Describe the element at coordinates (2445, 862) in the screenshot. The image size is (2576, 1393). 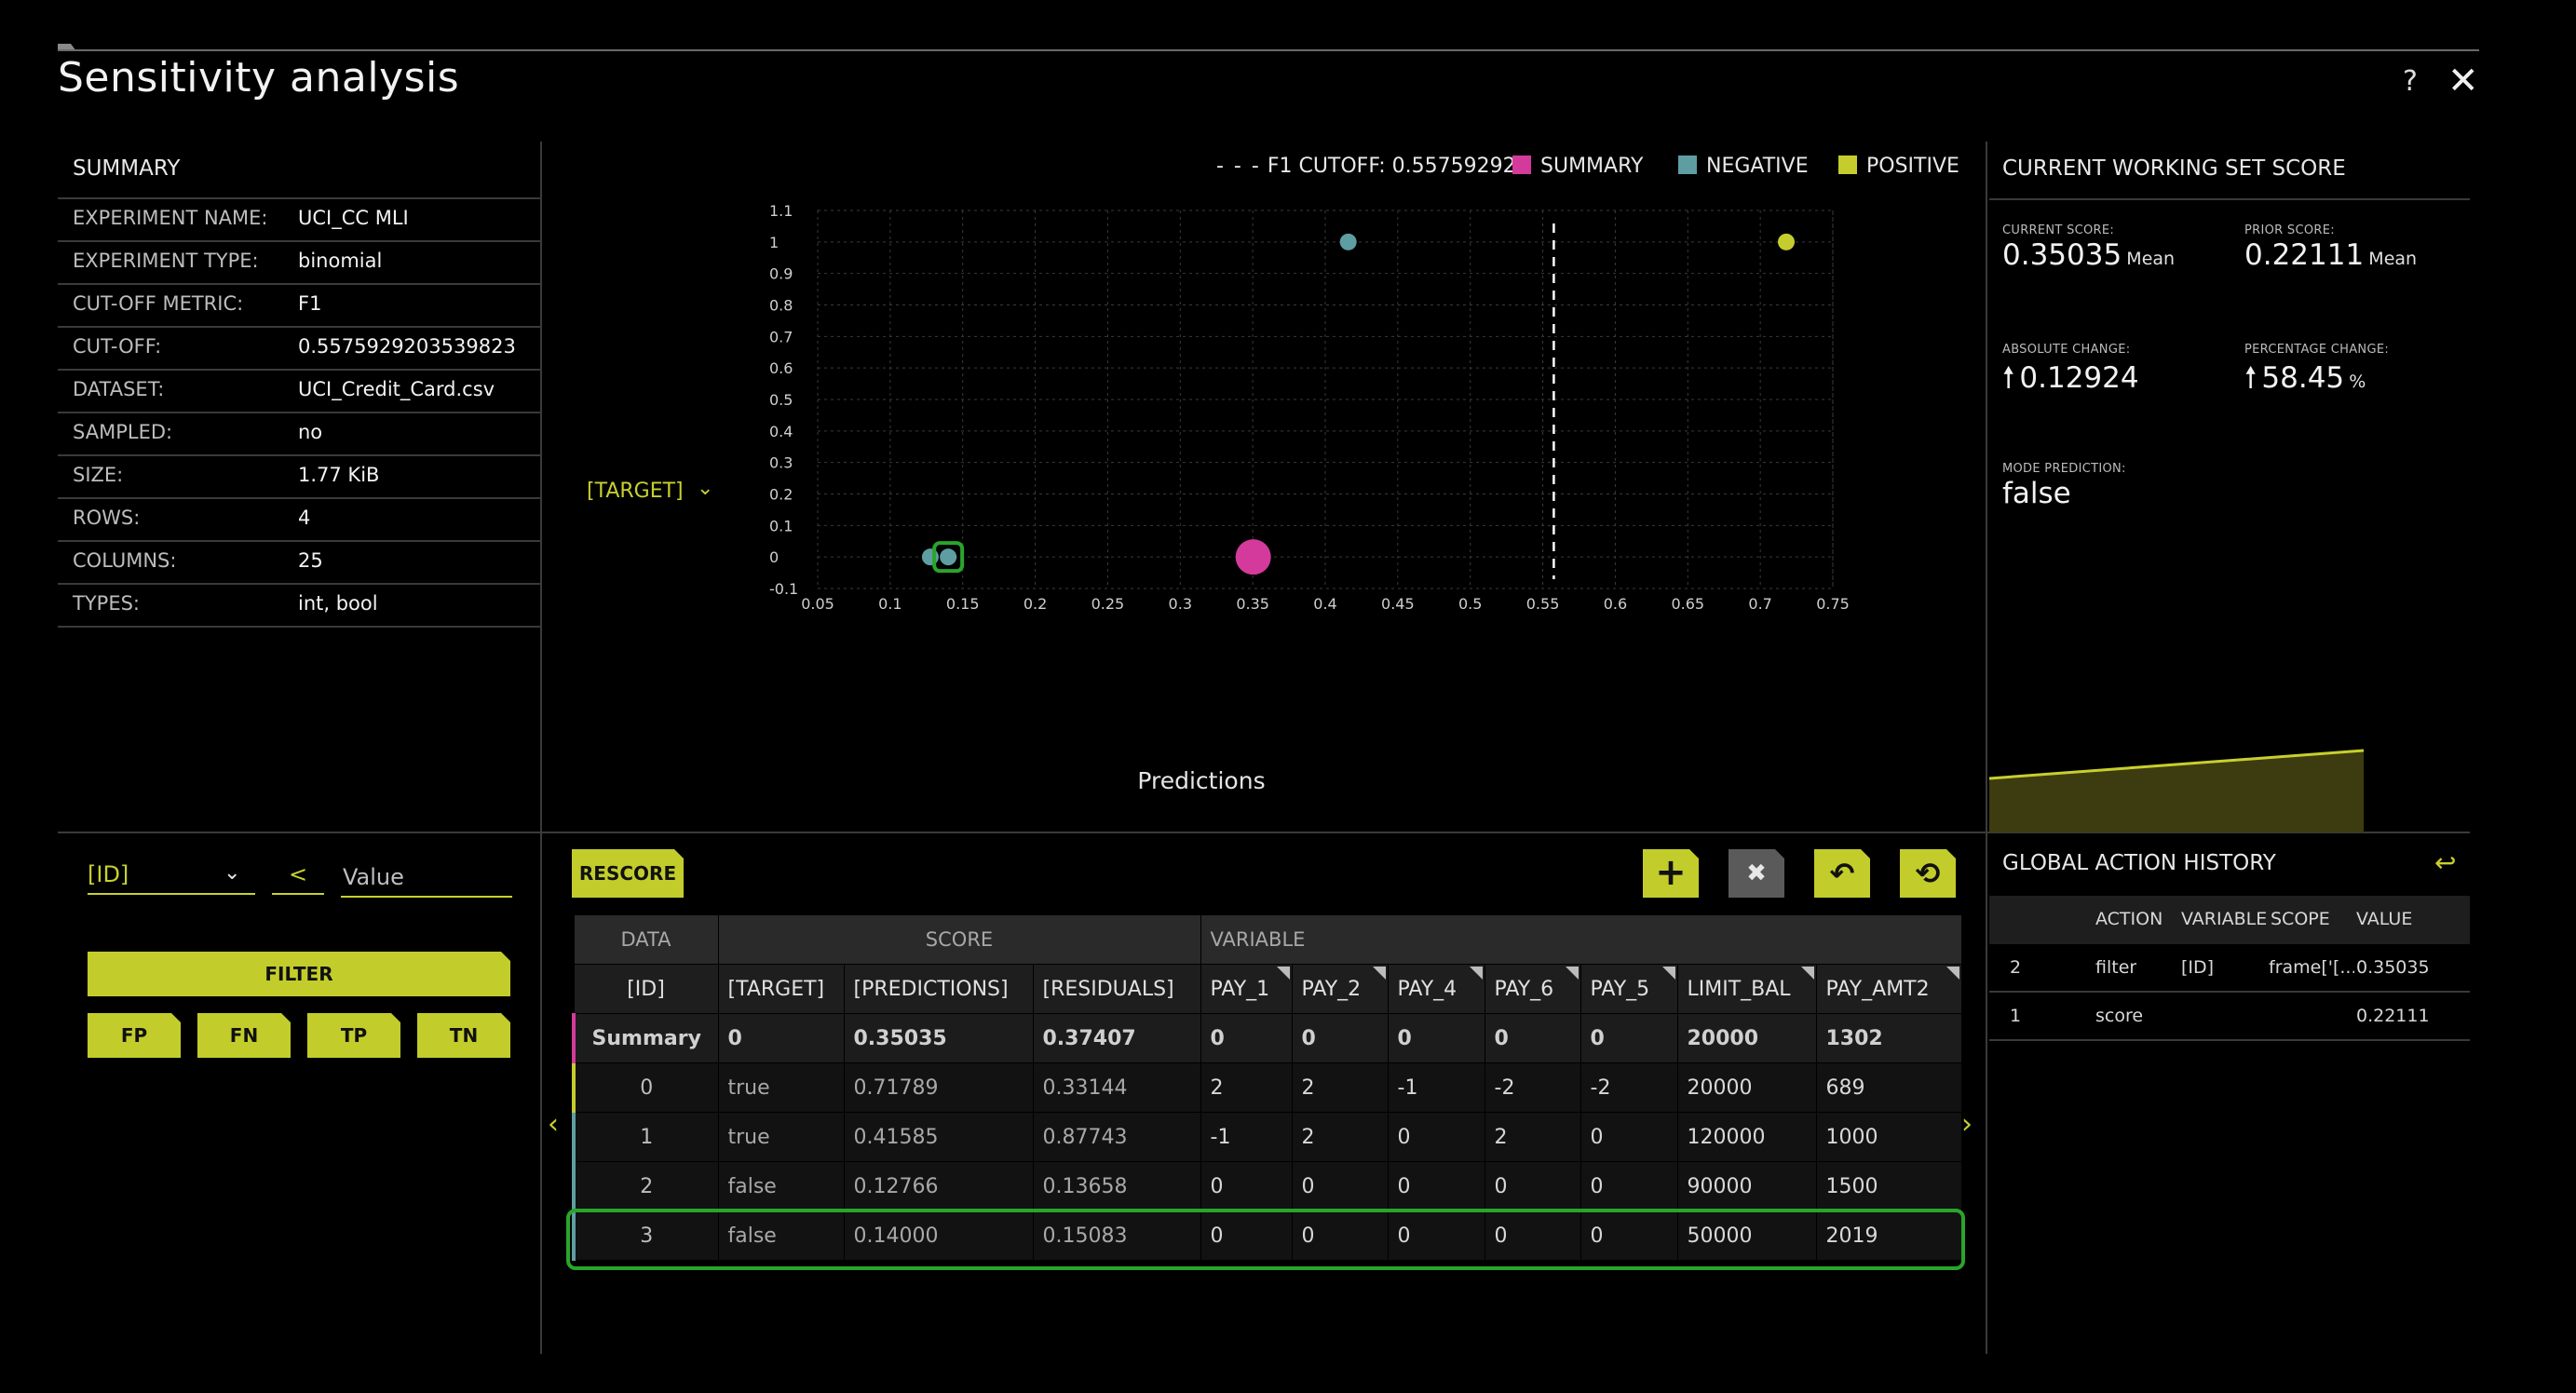
I see `undo-icon: ↩` at that location.